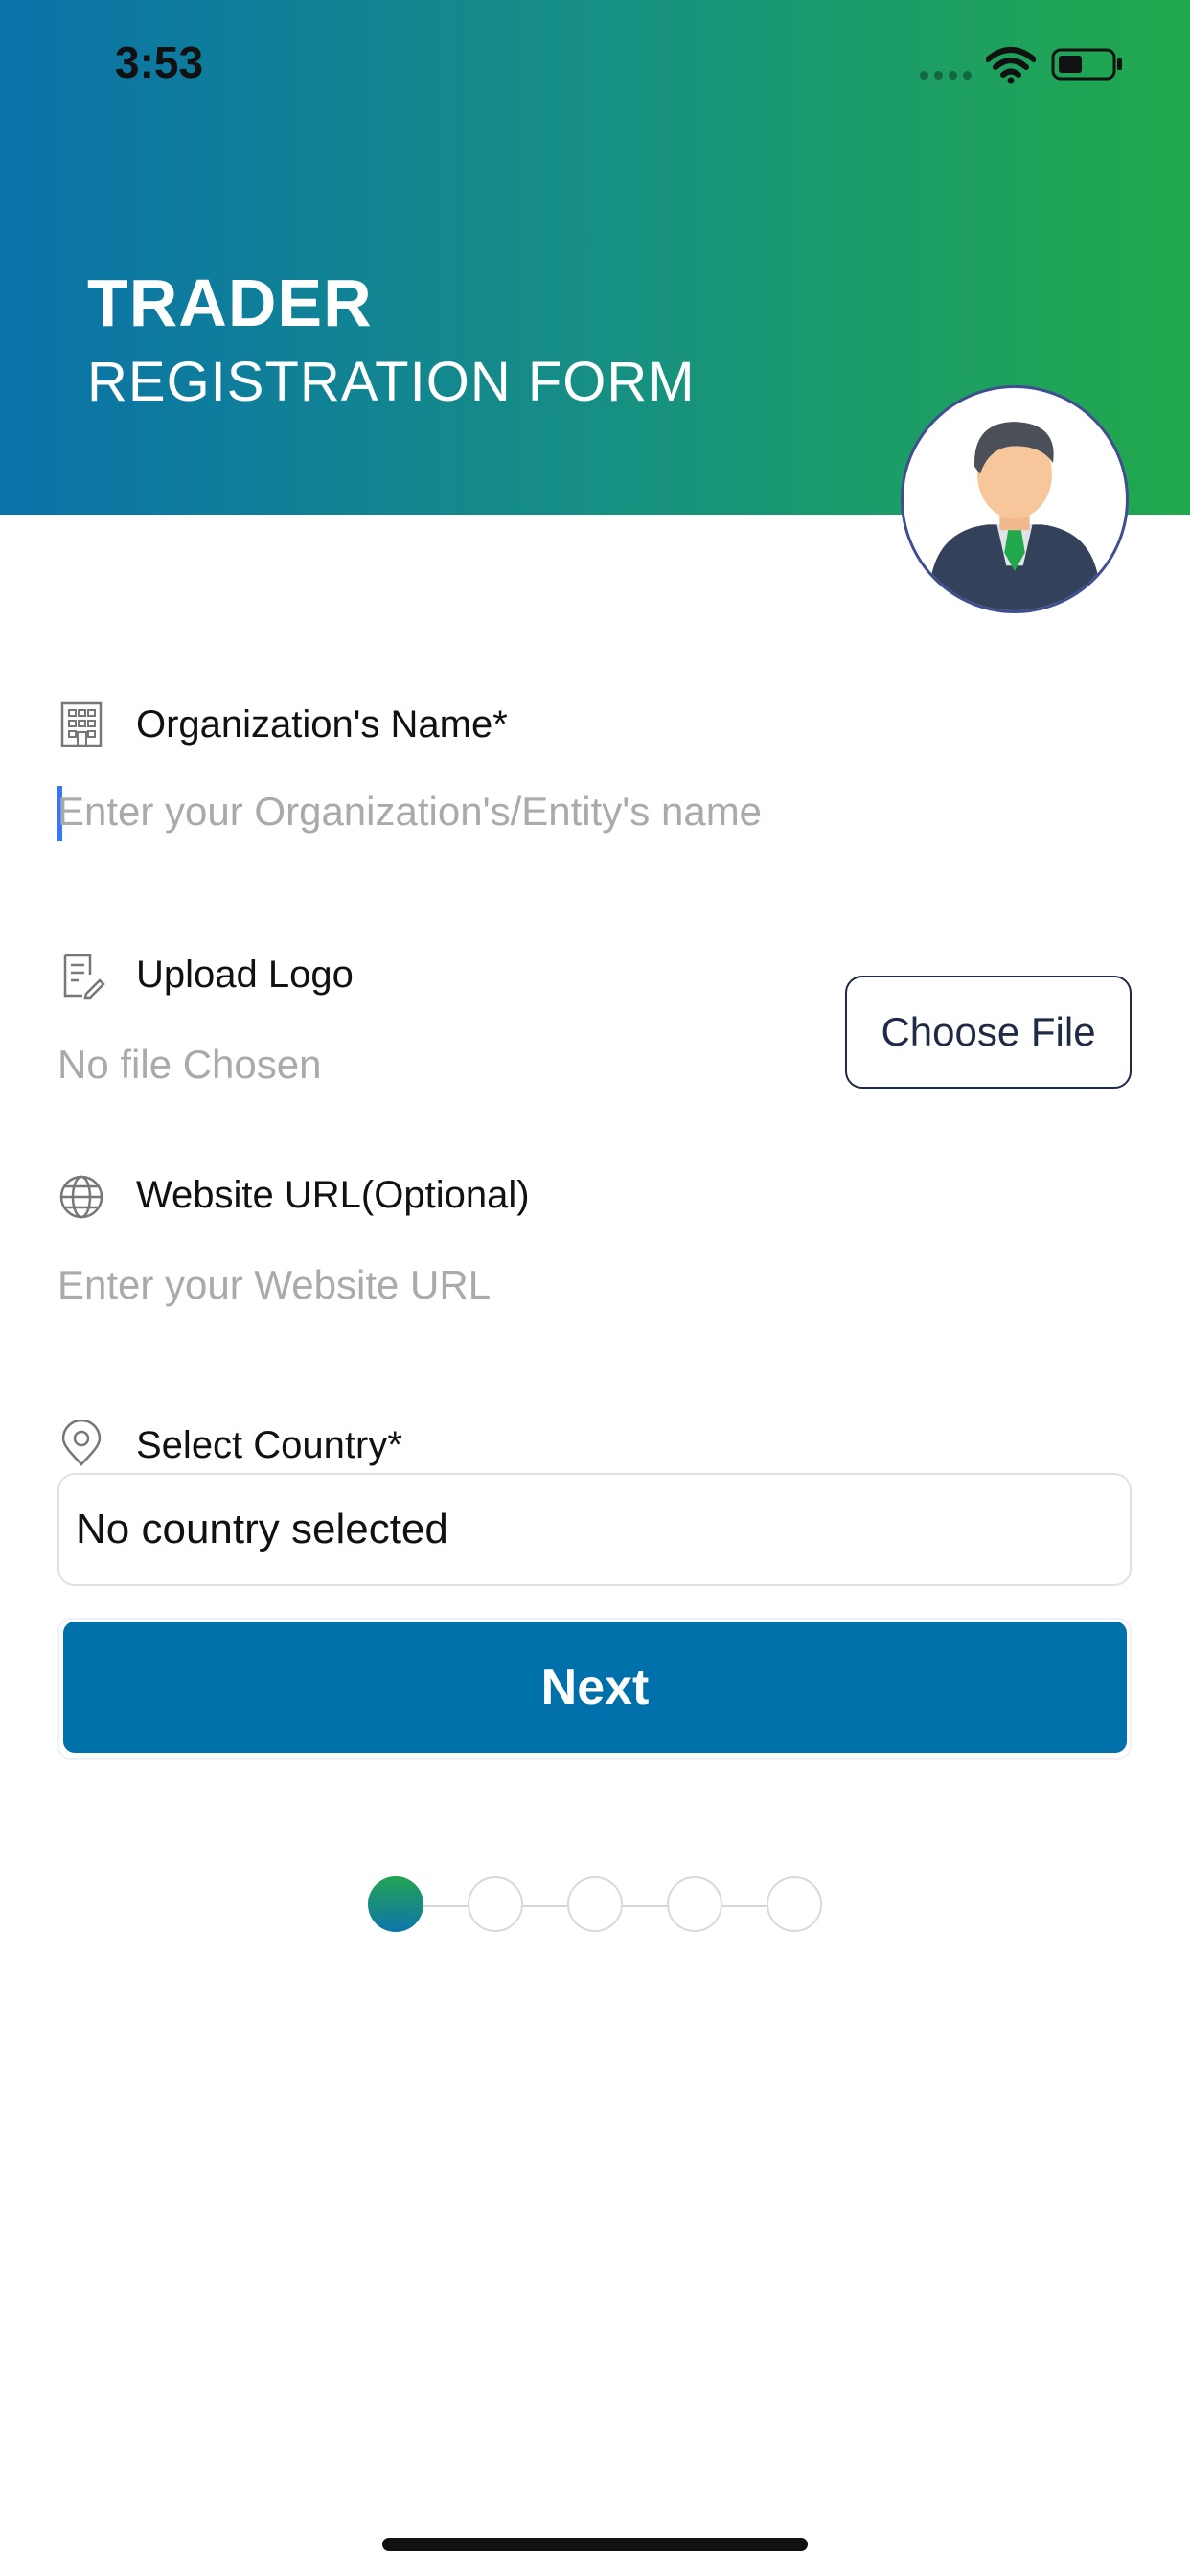  Describe the element at coordinates (322, 724) in the screenshot. I see `organization-name-label: Organization's Name*` at that location.